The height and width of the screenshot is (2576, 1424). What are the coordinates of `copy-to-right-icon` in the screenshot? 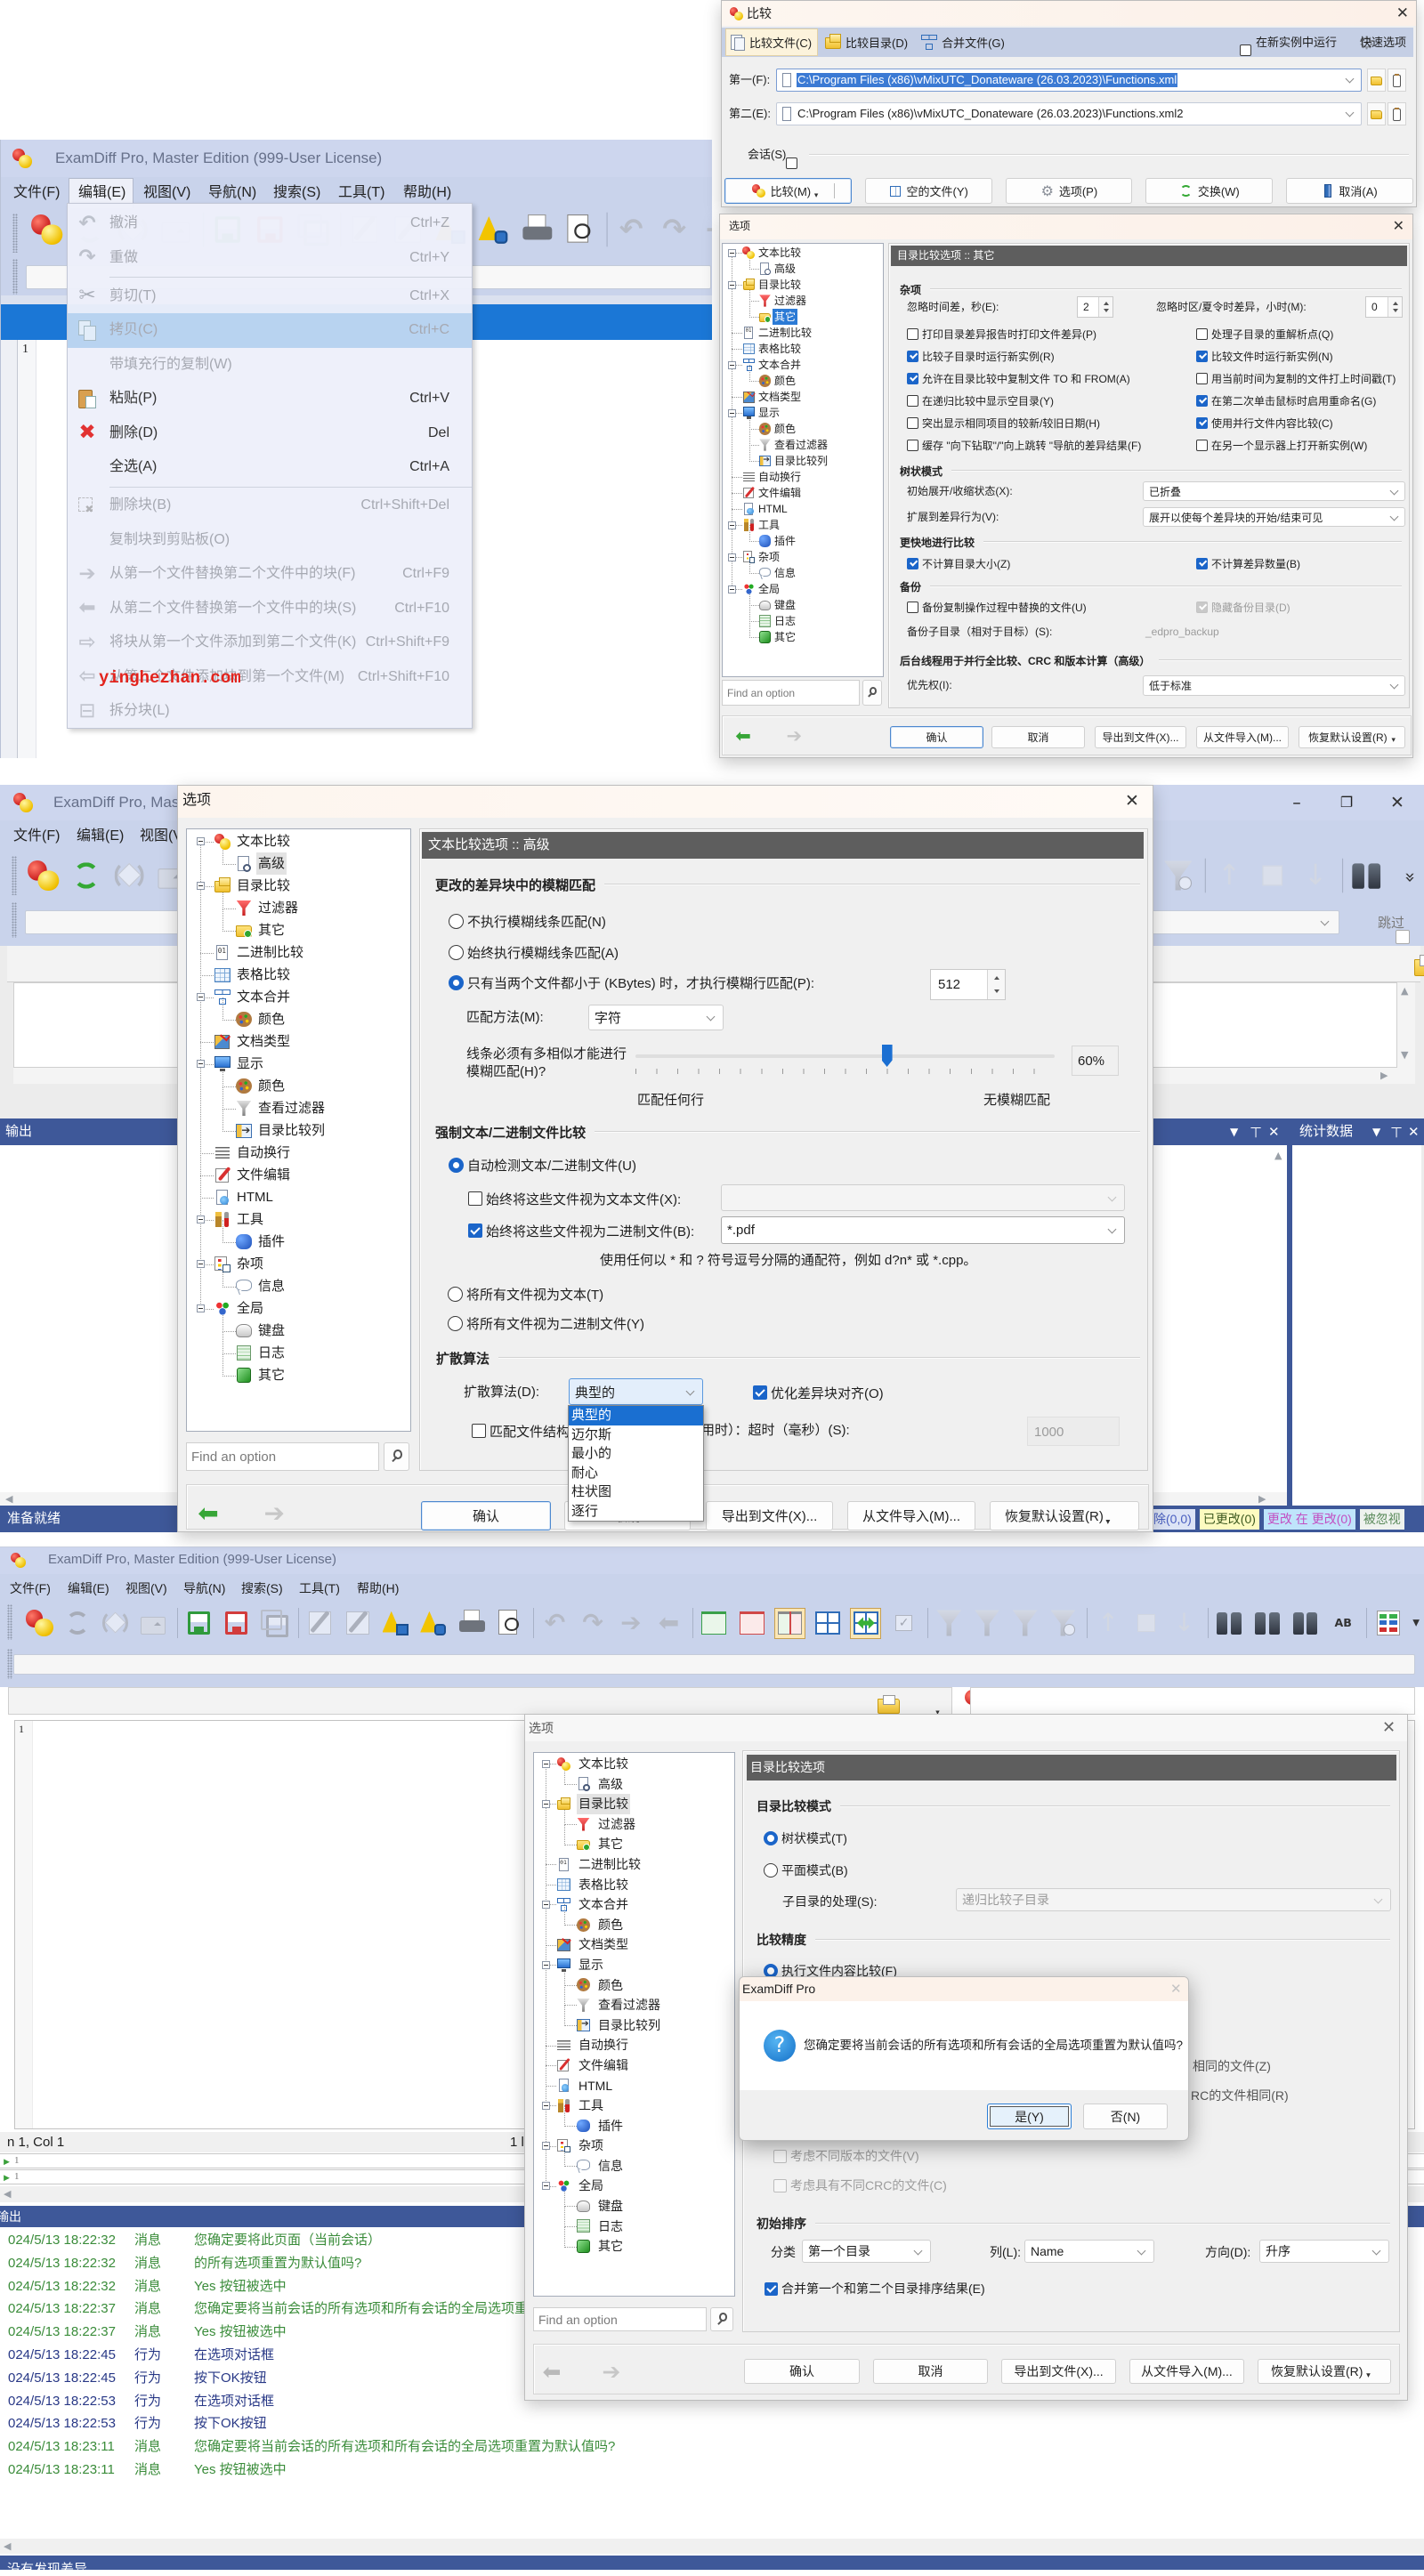 It's located at (706, 229).